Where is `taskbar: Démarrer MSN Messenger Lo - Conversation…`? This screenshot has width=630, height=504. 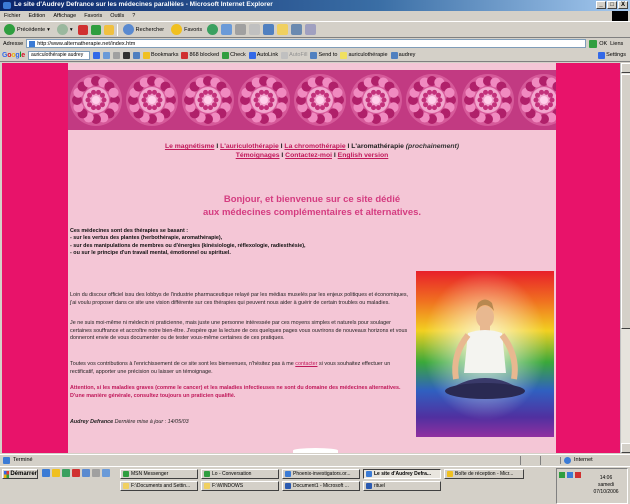 taskbar: Démarrer MSN Messenger Lo - Conversation… is located at coordinates (315, 485).